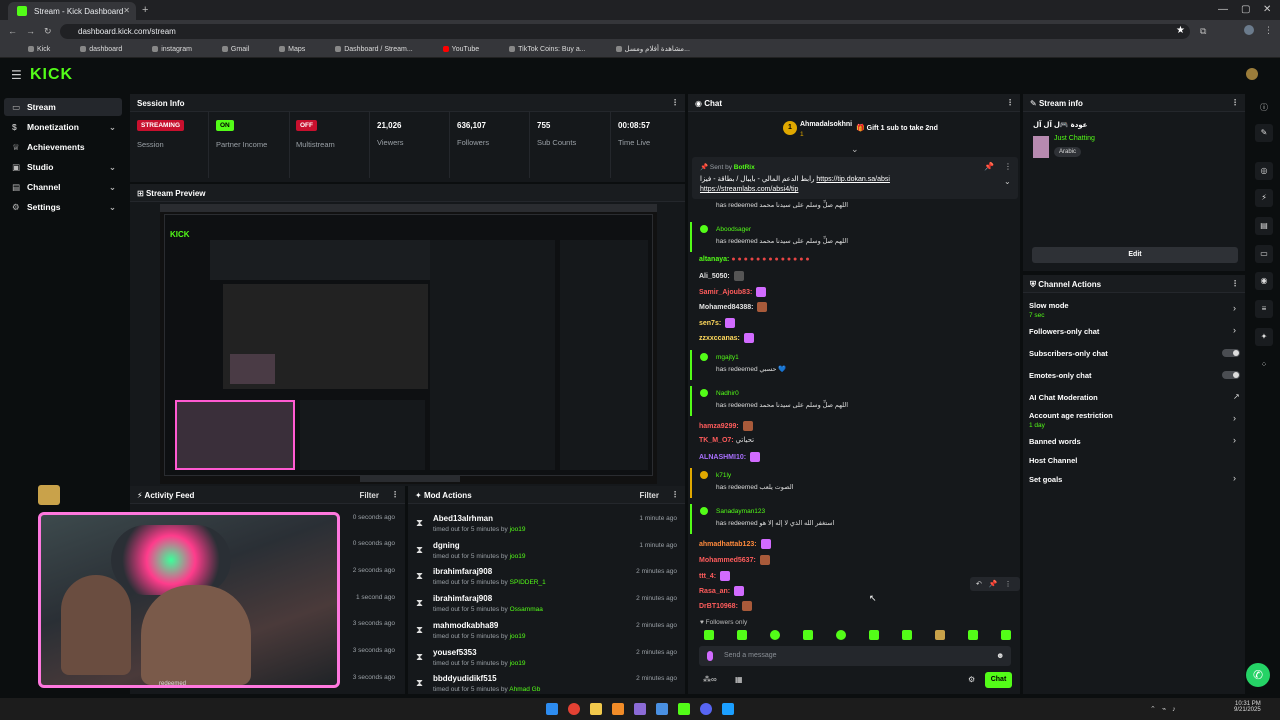  What do you see at coordinates (1264, 365) in the screenshot?
I see `settings-dots-icon: ⁘` at bounding box center [1264, 365].